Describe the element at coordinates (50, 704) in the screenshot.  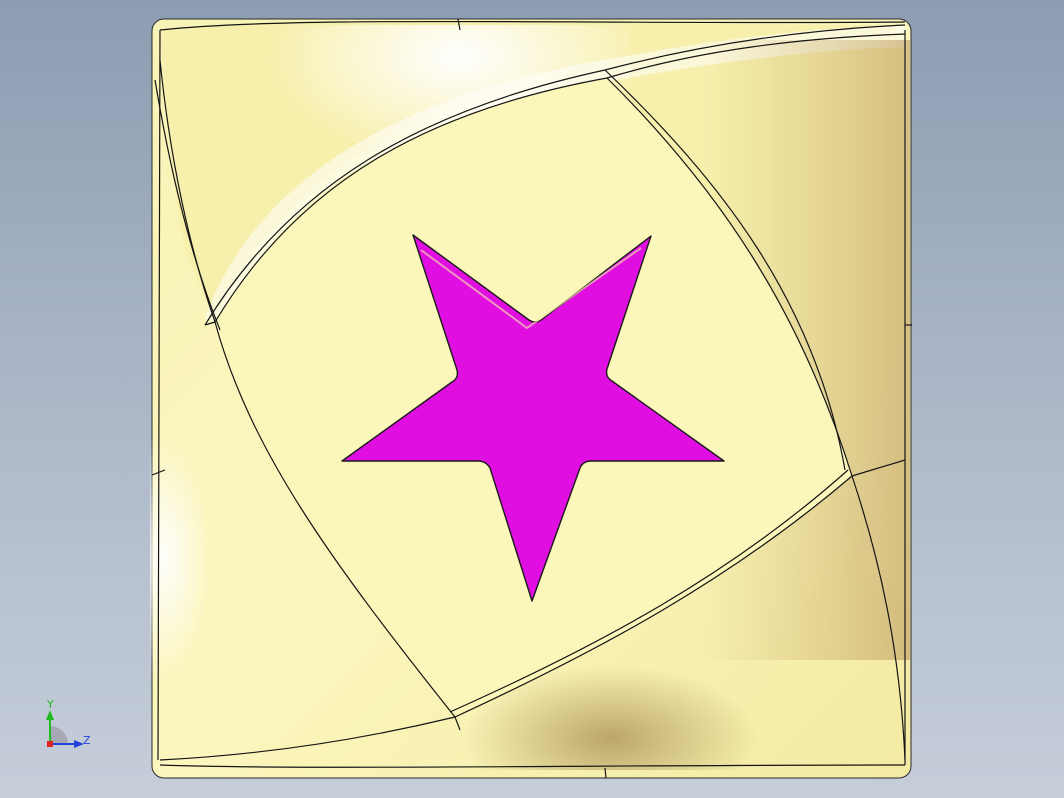
I see `triad-y-label: Y` at that location.